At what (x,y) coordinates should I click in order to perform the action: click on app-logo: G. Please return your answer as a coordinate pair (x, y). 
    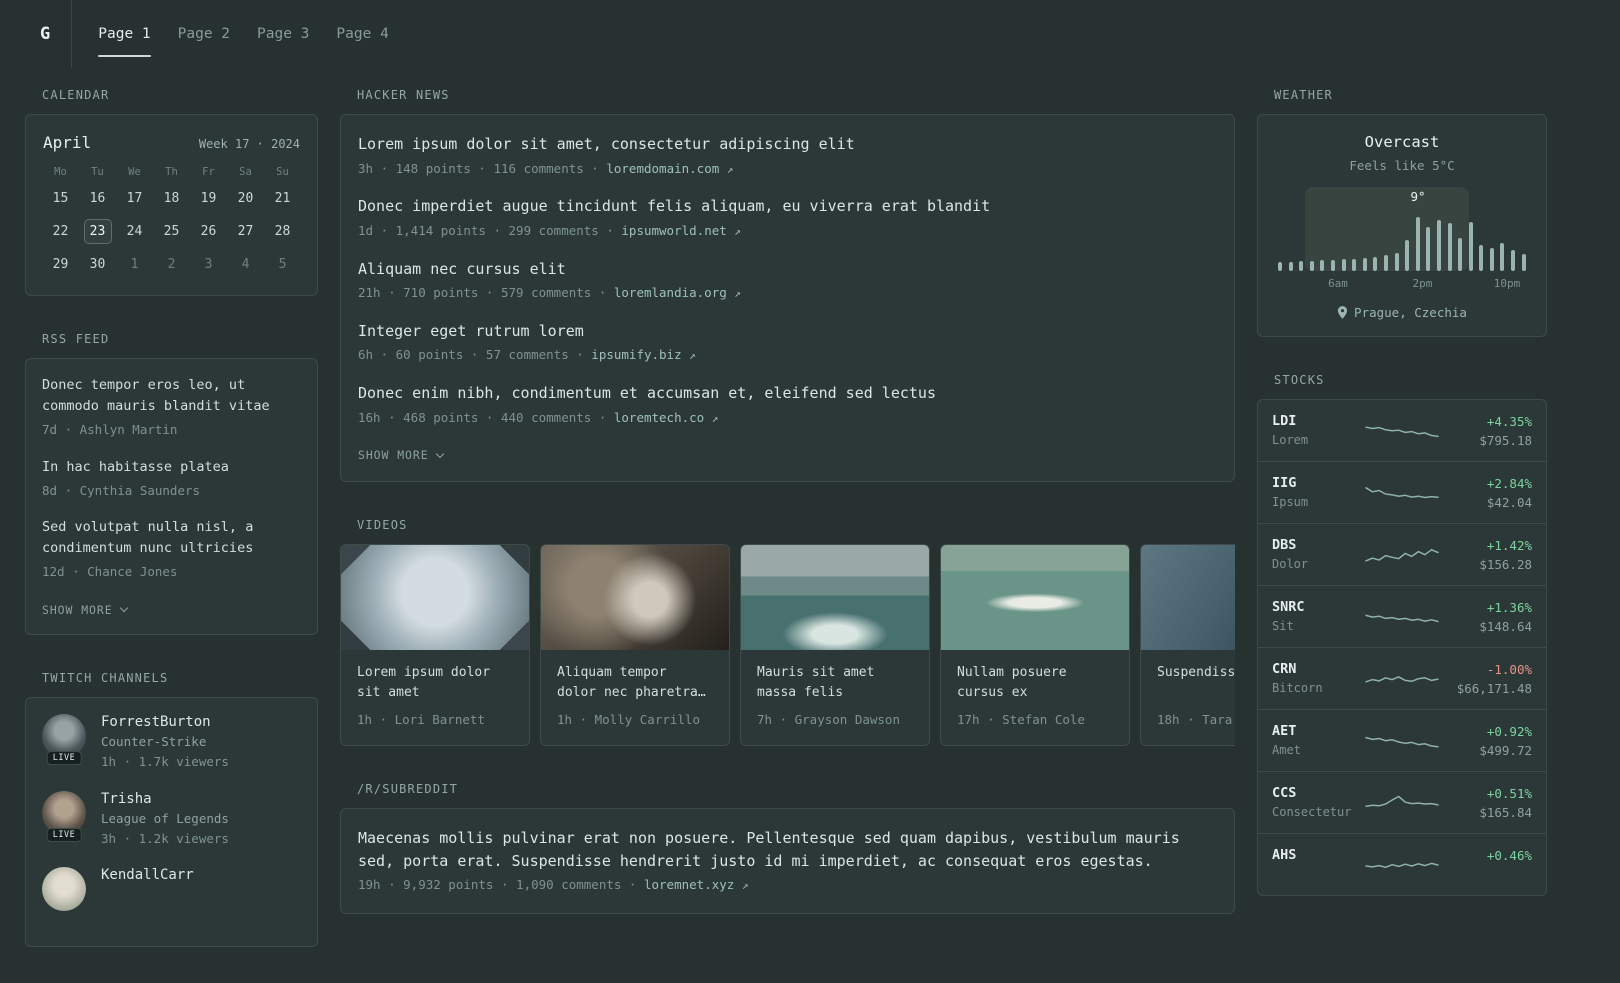
    Looking at the image, I should click on (56, 34).